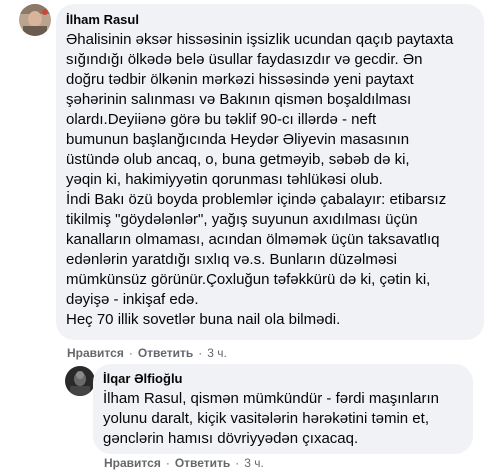  Describe the element at coordinates (270, 20) in the screenshot. I see `comment-author-name: İlham Rasul` at that location.